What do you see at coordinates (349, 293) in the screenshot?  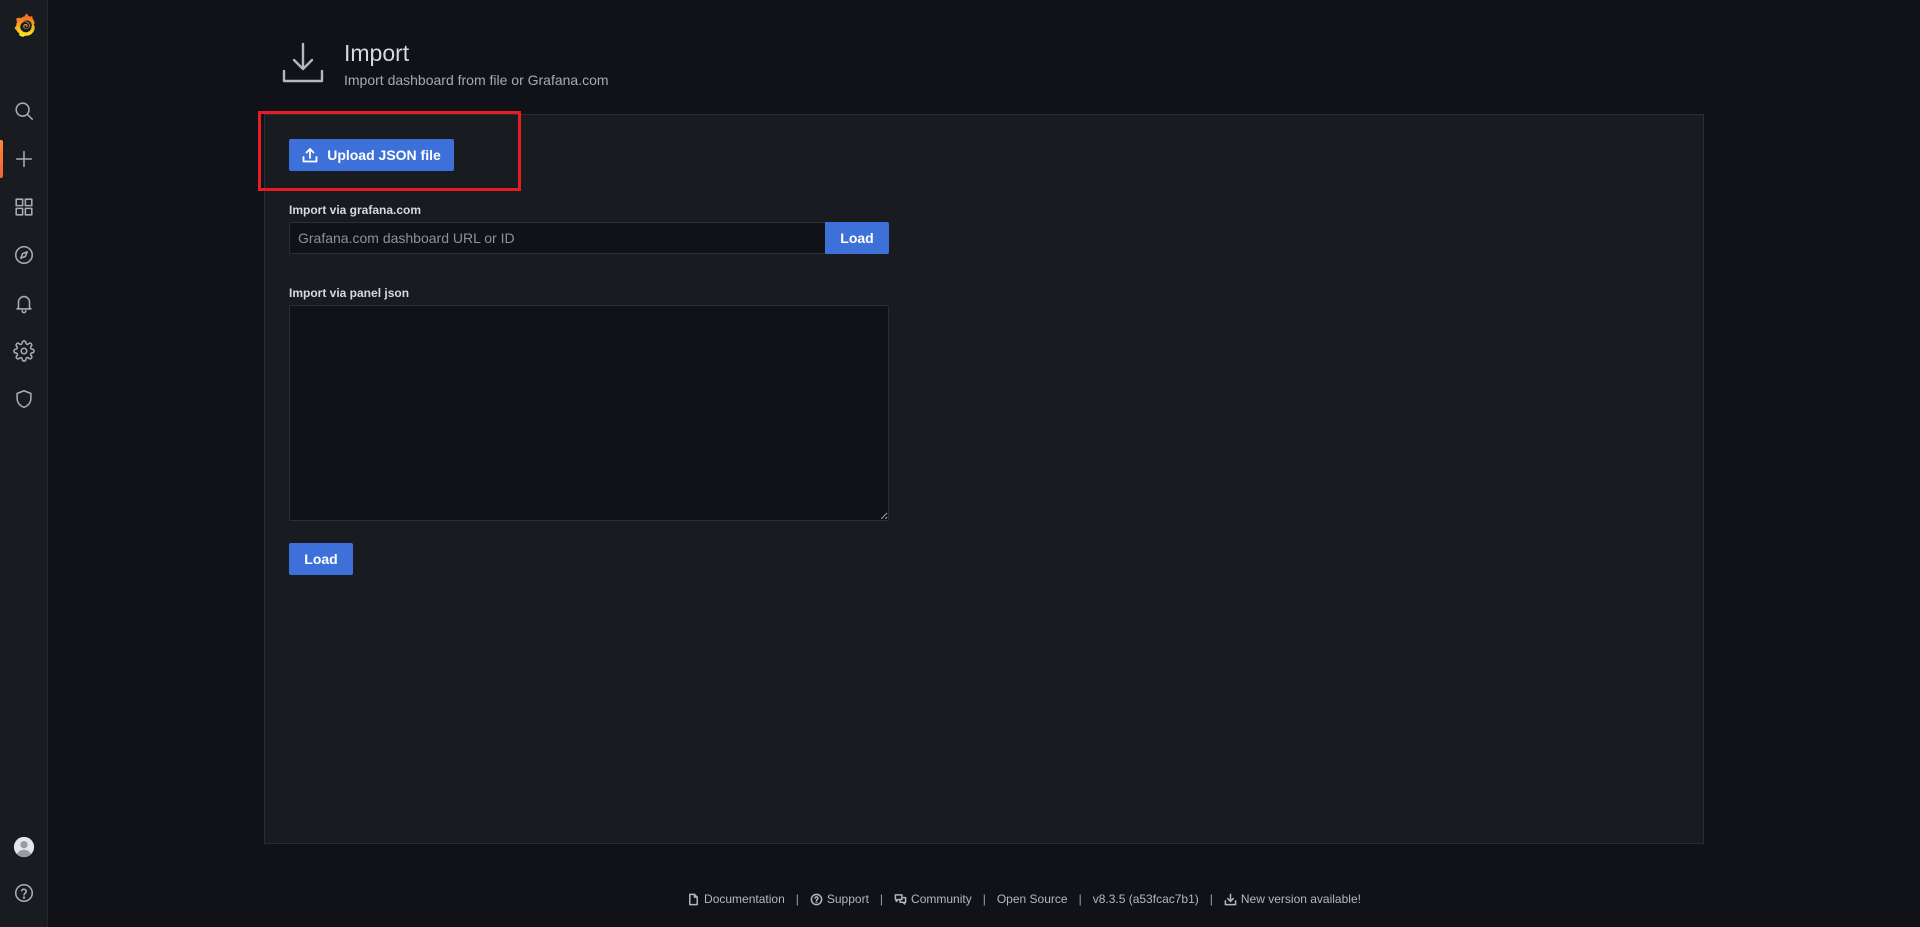 I see `panel-json-label: Import via panel json` at bounding box center [349, 293].